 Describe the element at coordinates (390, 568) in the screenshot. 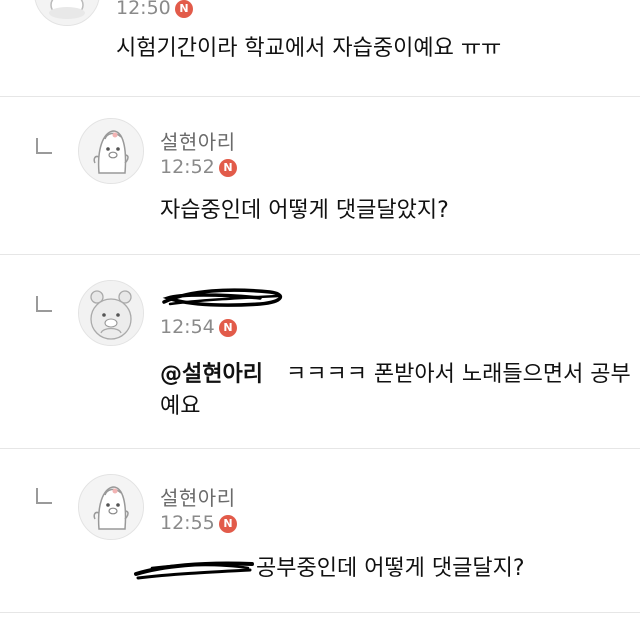

I see `comment-text: 공부중인데 어떻게 댓글달지?` at that location.